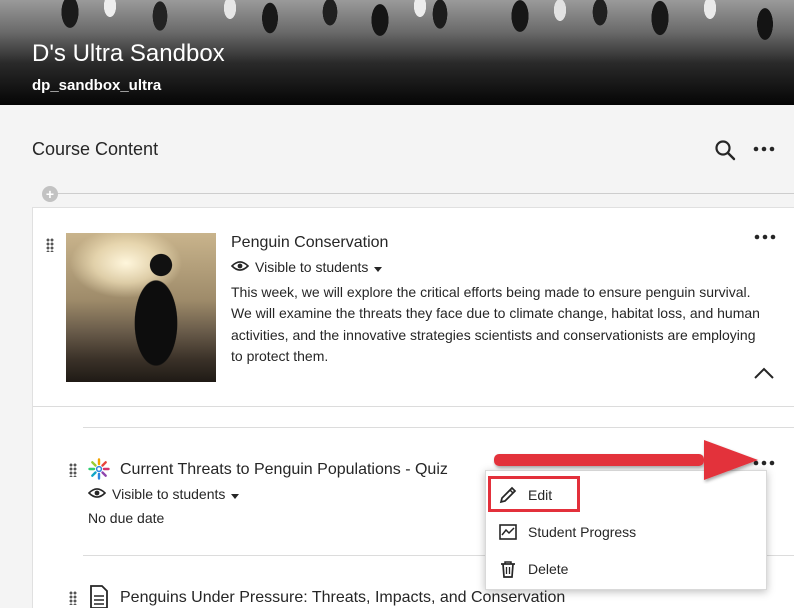  I want to click on menu-item-student-progress: Student Progress, so click(626, 532).